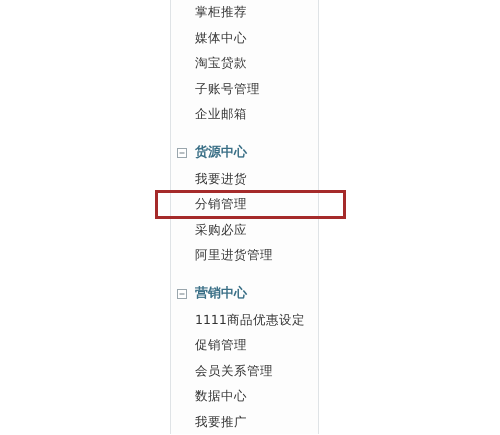  I want to click on menu-item: 掌柜推荐, so click(221, 11).